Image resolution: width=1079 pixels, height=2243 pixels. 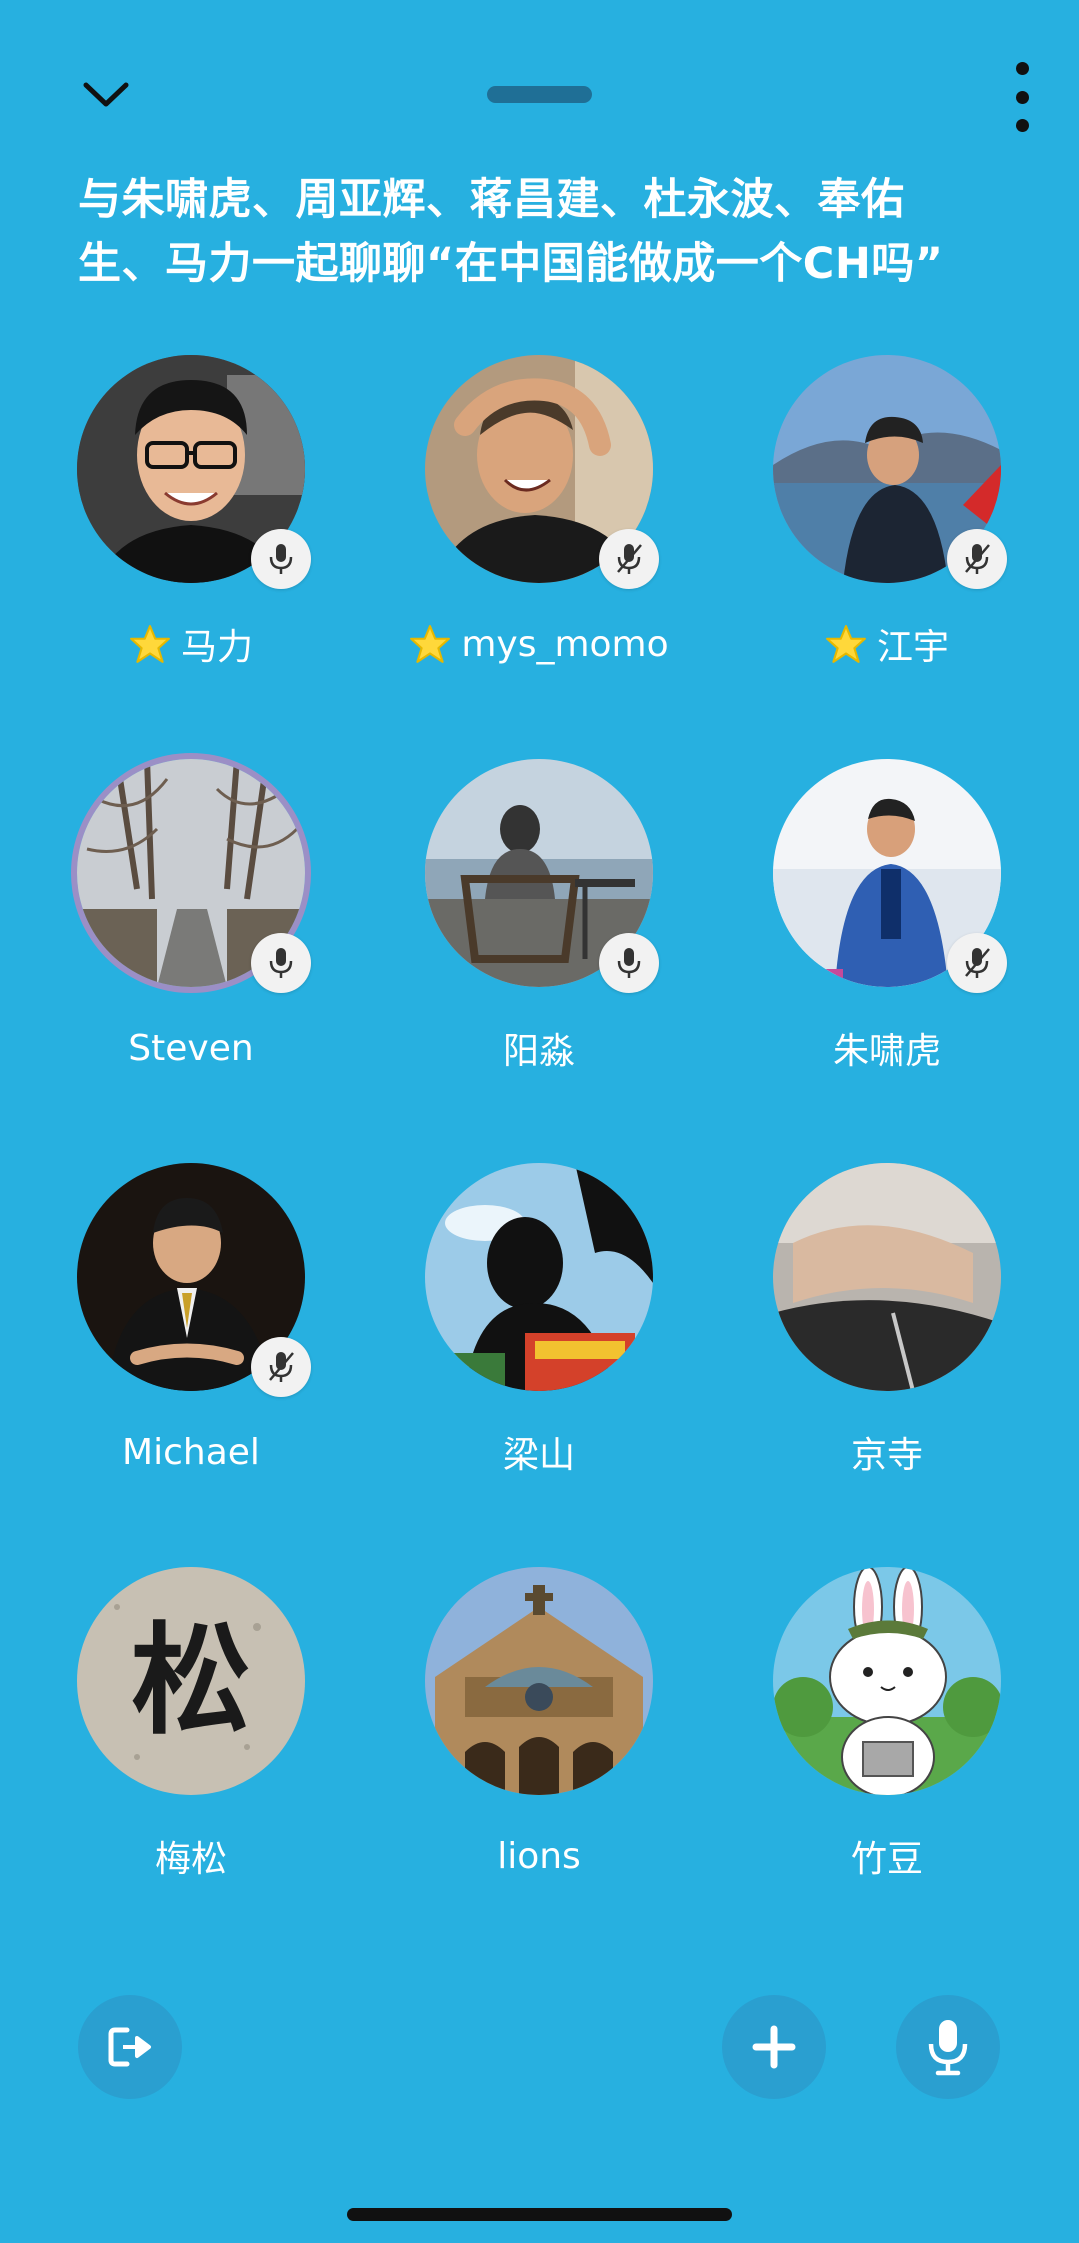 What do you see at coordinates (539, 94) in the screenshot?
I see `drag-handle` at bounding box center [539, 94].